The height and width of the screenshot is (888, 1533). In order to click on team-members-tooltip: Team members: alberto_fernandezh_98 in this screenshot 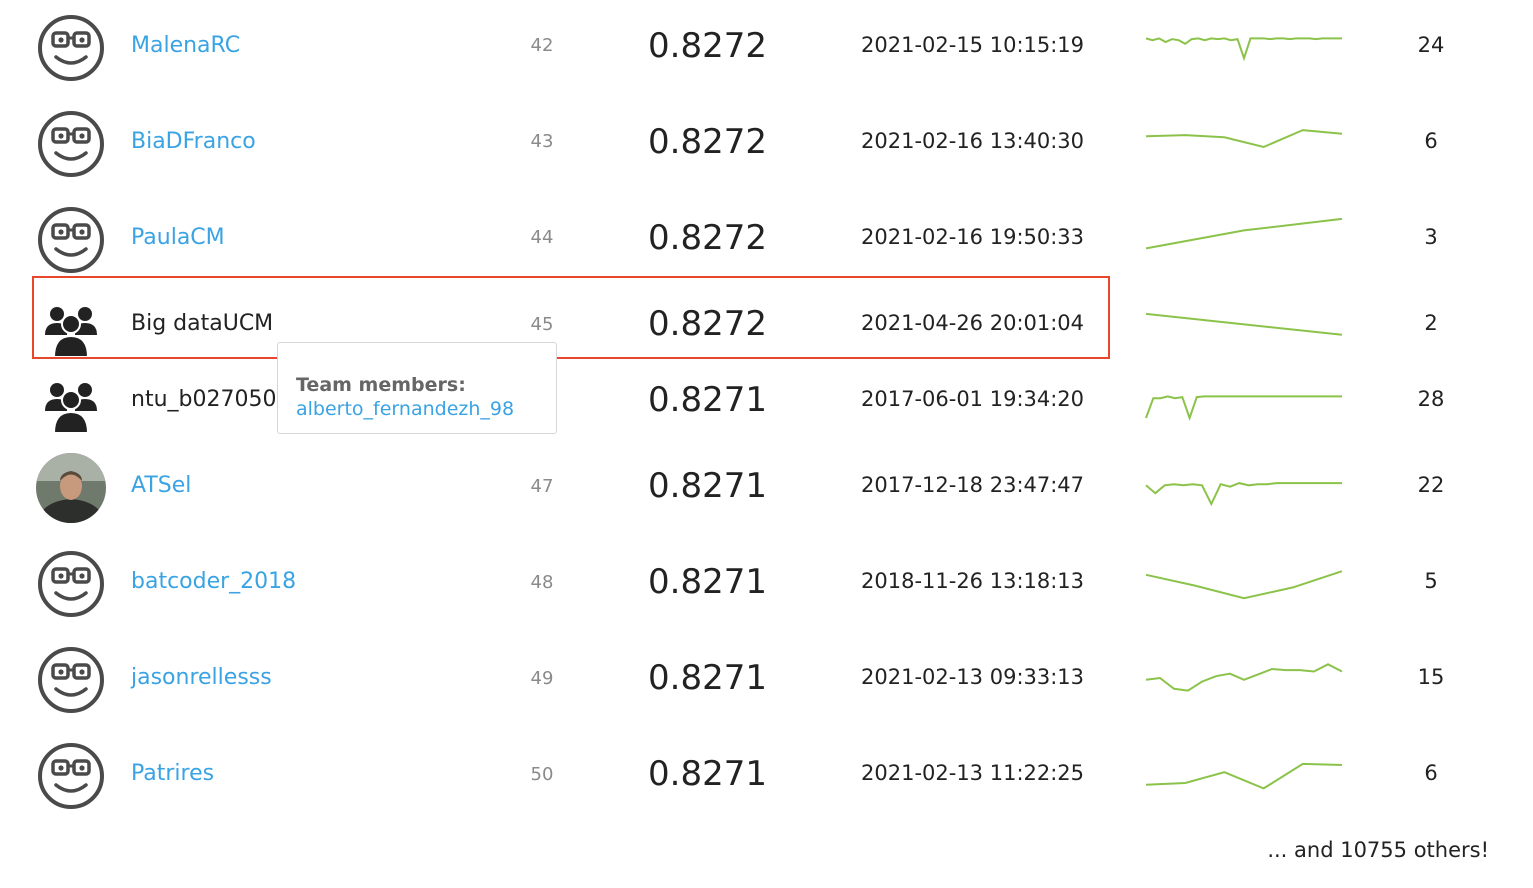, I will do `click(417, 388)`.